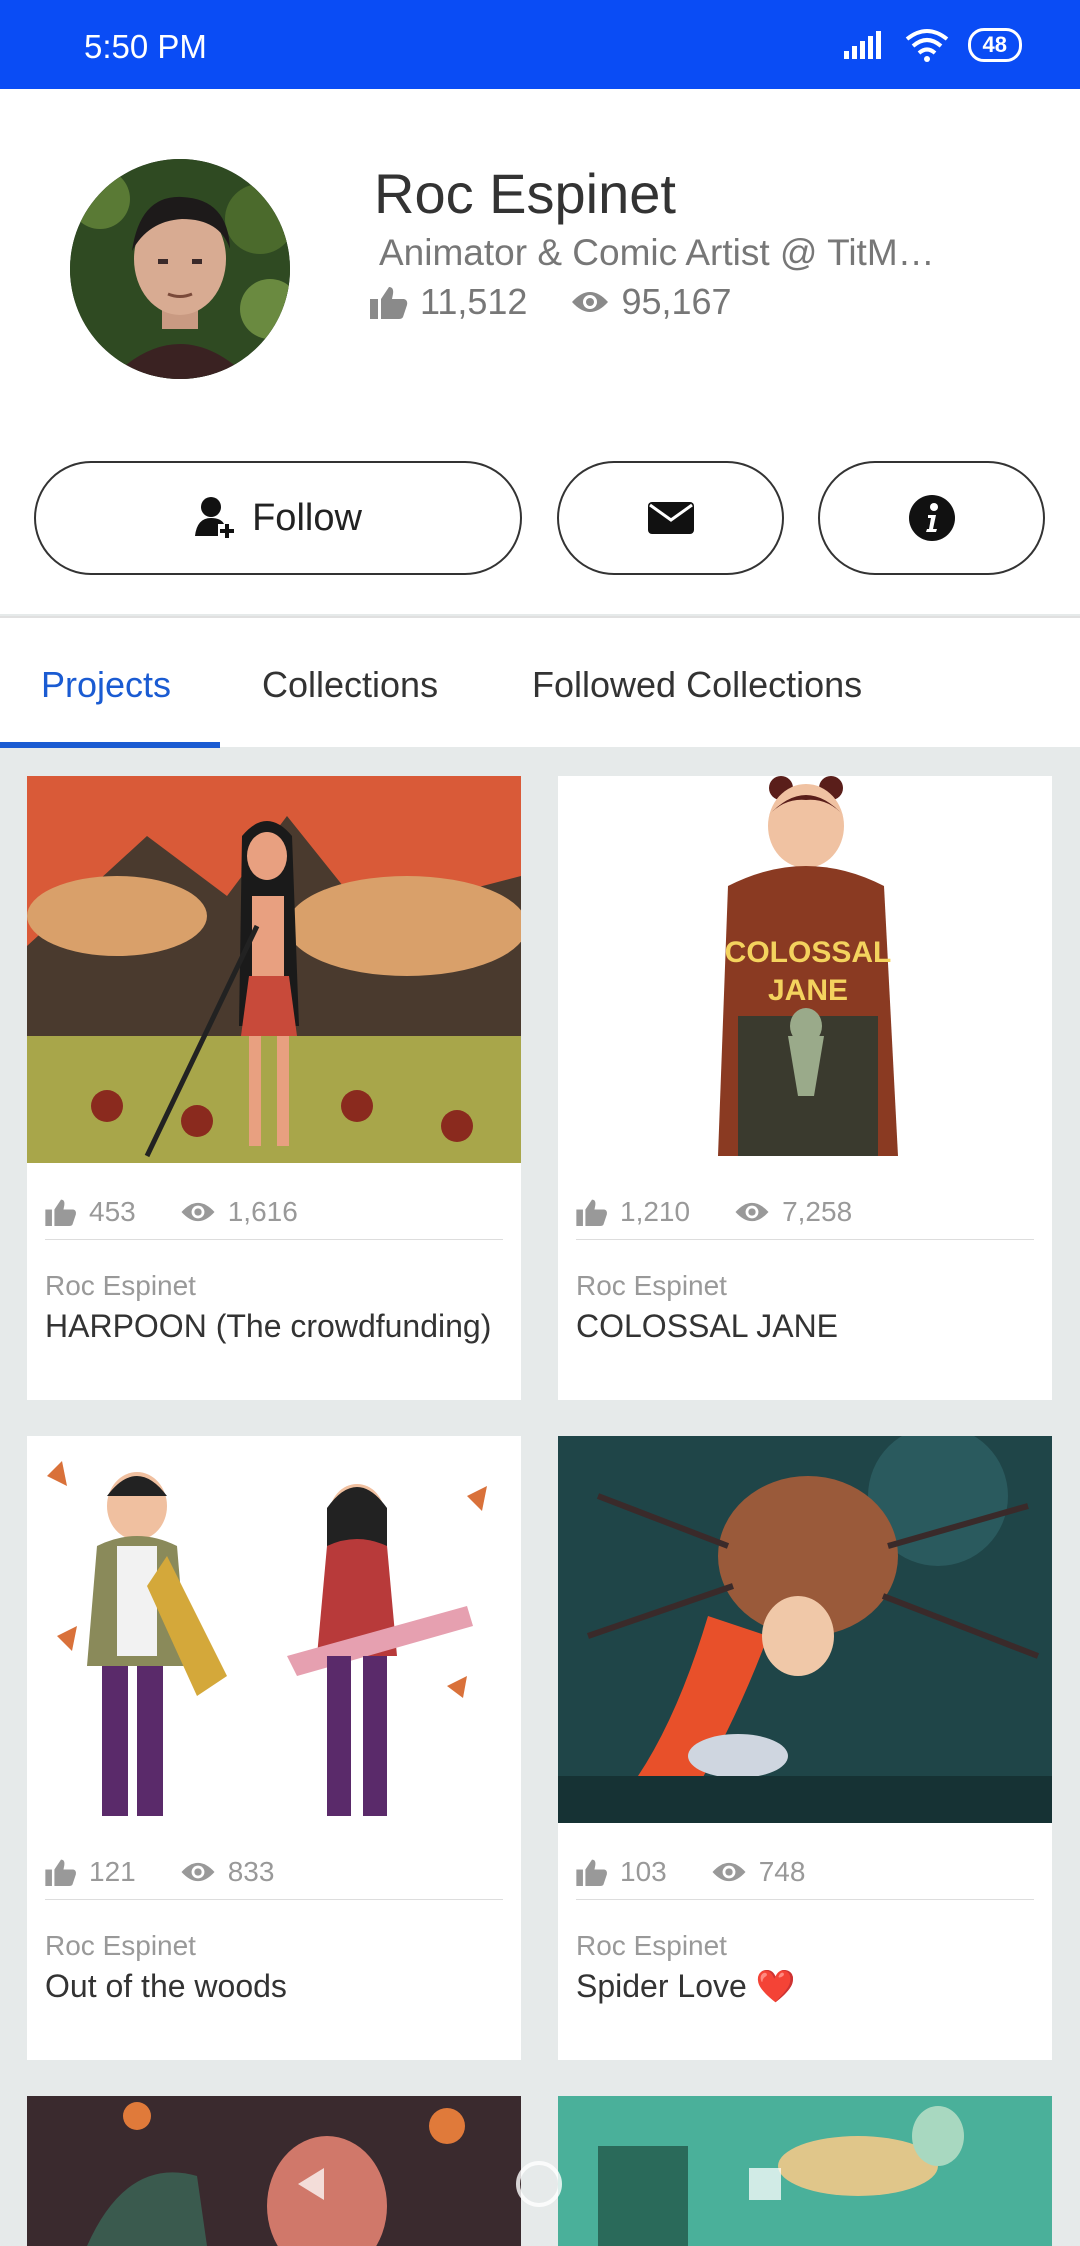  I want to click on cover-title: COLOSSAL JANE, so click(808, 971).